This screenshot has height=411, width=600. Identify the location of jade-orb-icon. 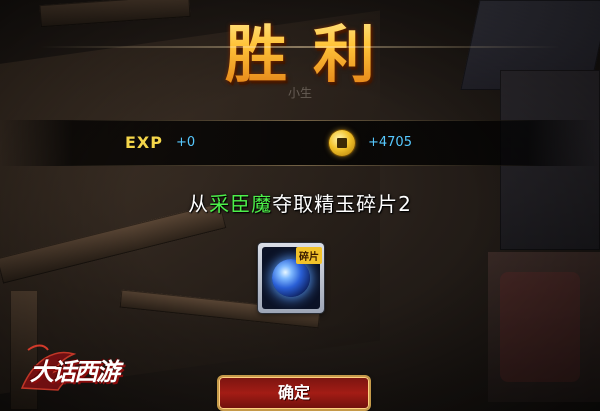
(291, 278).